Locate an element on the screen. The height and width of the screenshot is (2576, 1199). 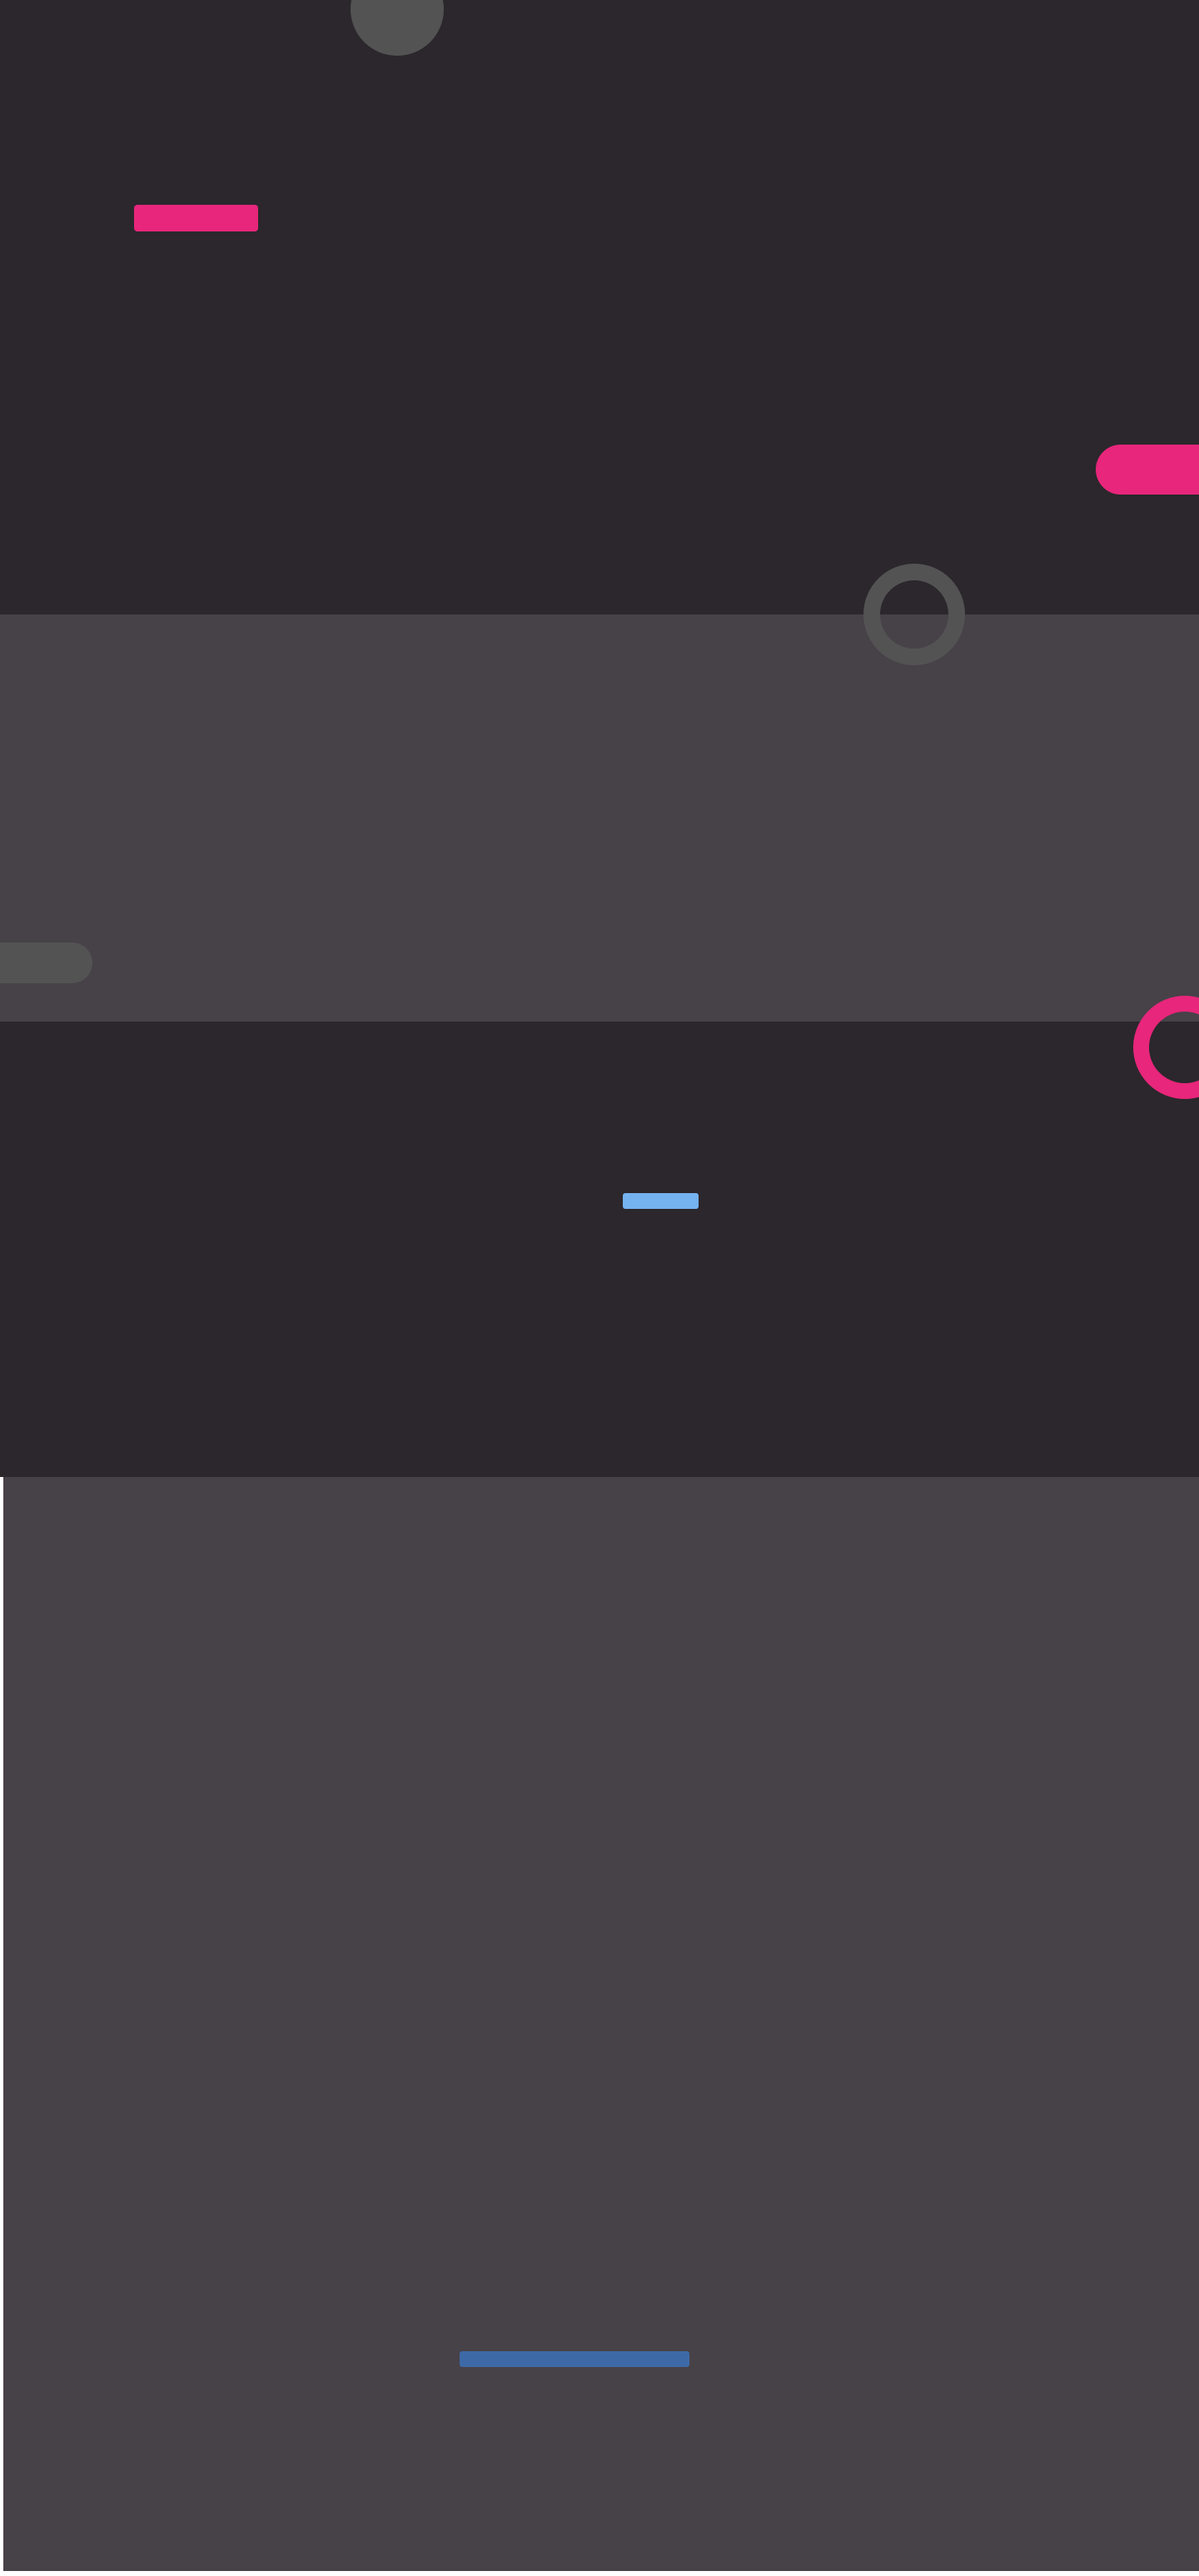
bottom-edge-line is located at coordinates (599, 2573).